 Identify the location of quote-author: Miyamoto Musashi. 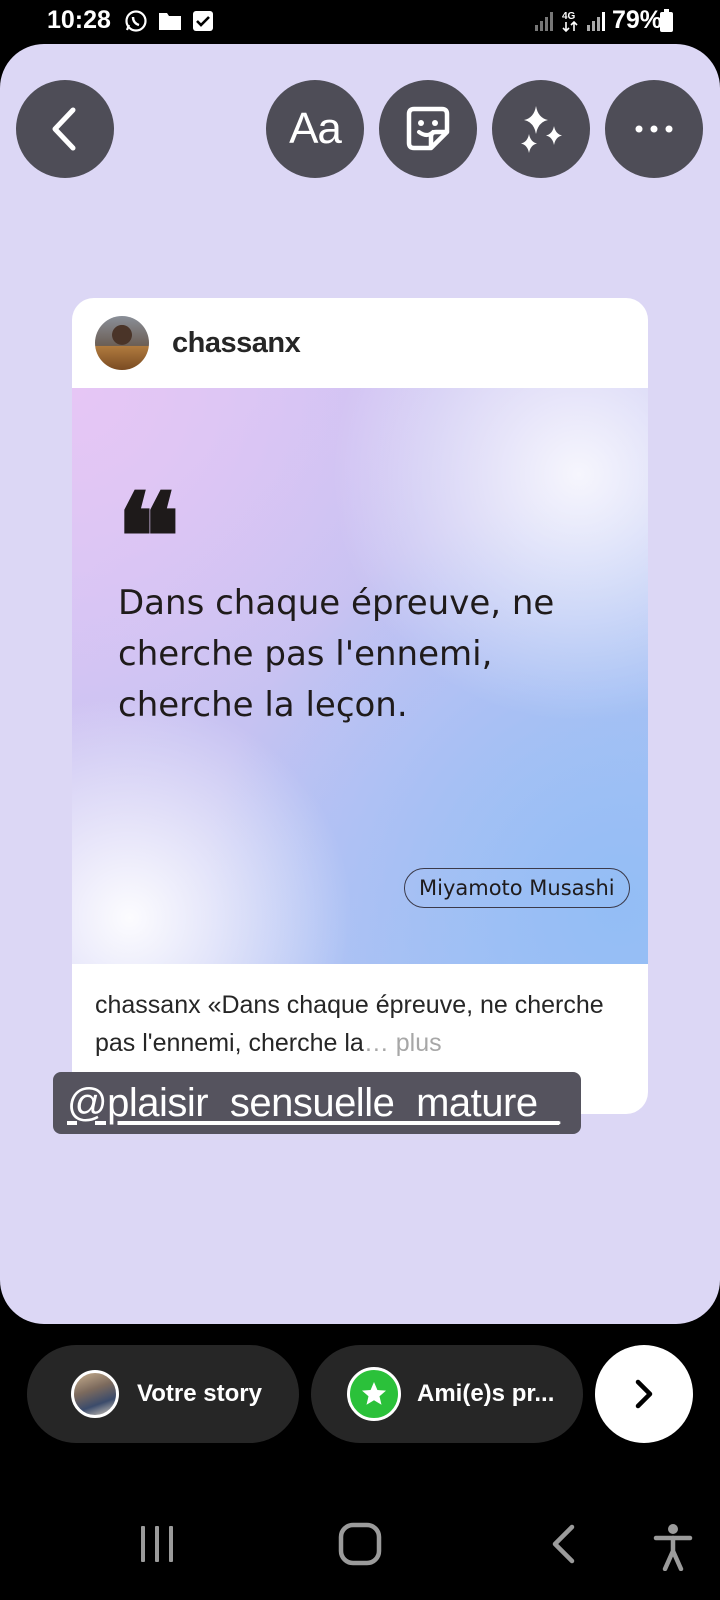
(517, 888).